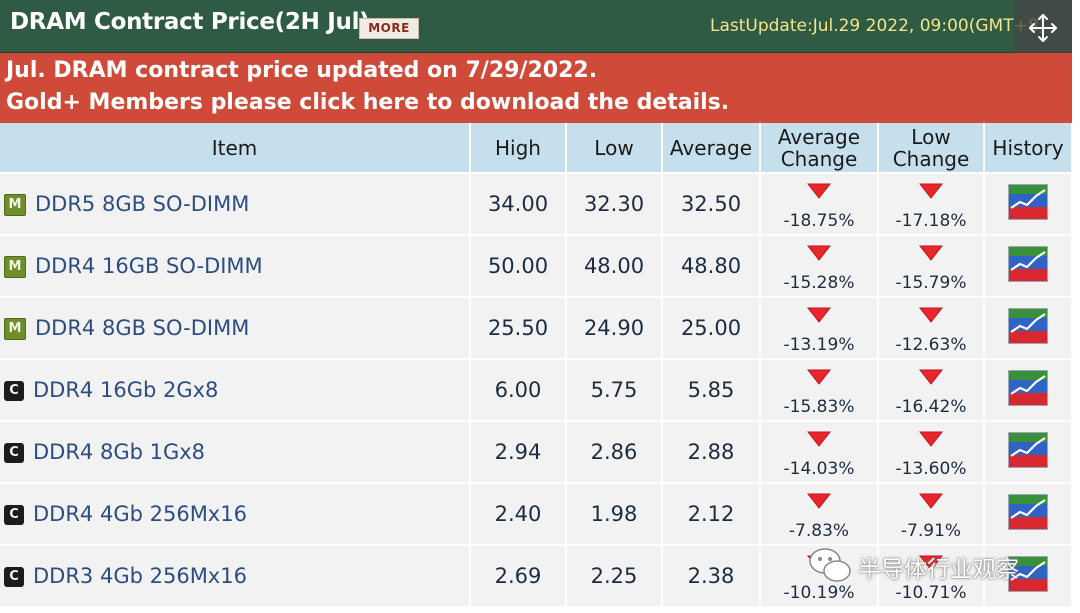 This screenshot has width=1080, height=613. What do you see at coordinates (819, 221) in the screenshot?
I see `average-change-value: -18.75%` at bounding box center [819, 221].